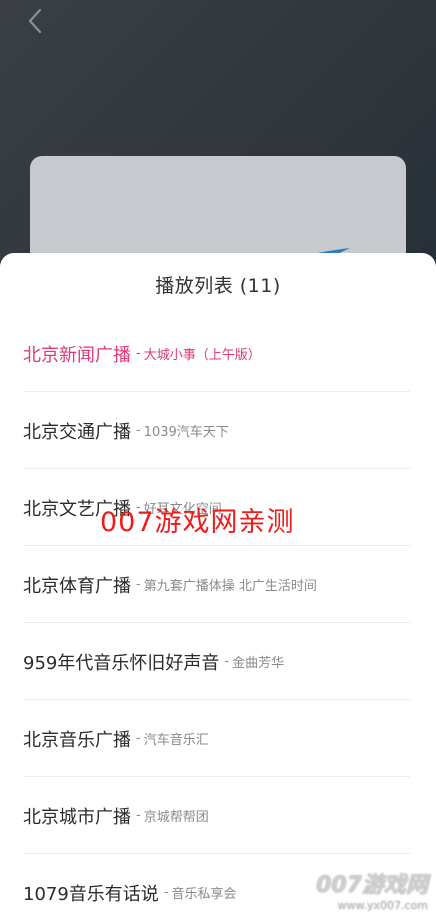 This screenshot has height=916, width=436. Describe the element at coordinates (77, 586) in the screenshot. I see `station-name: 北京体育广播` at that location.